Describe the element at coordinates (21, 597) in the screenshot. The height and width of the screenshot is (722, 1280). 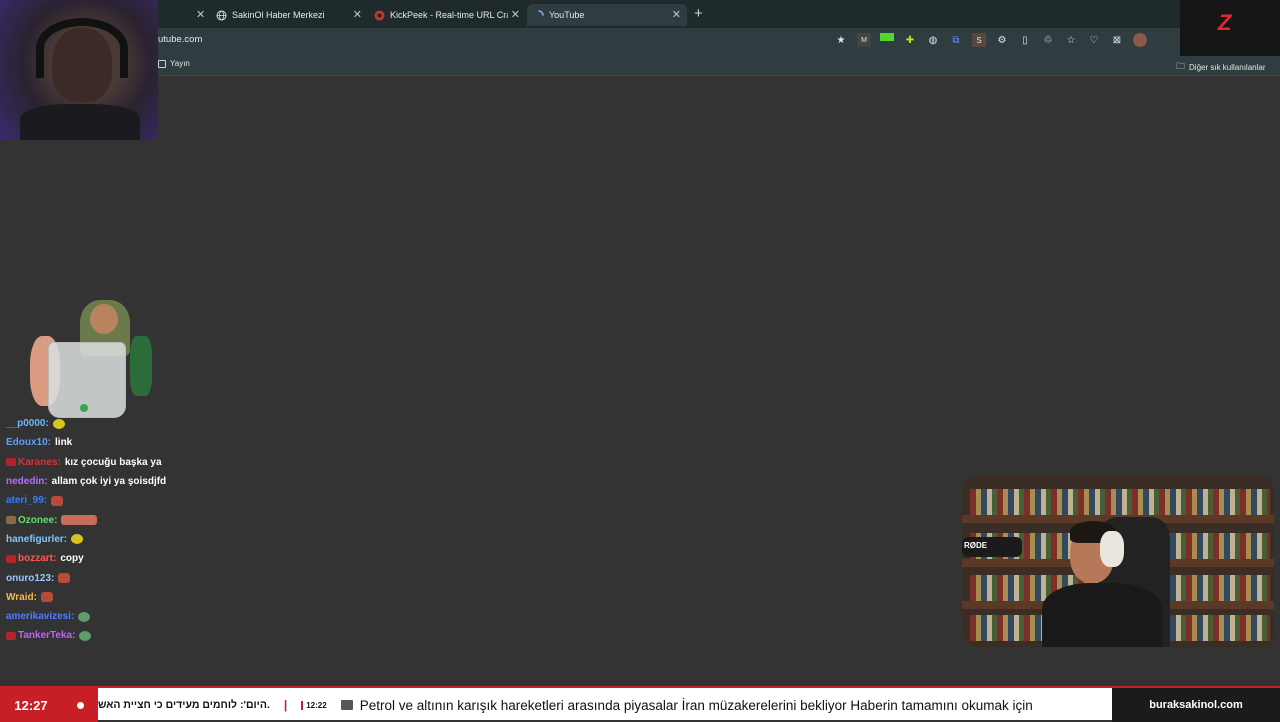
I see `chat-username: Wraid:` at that location.